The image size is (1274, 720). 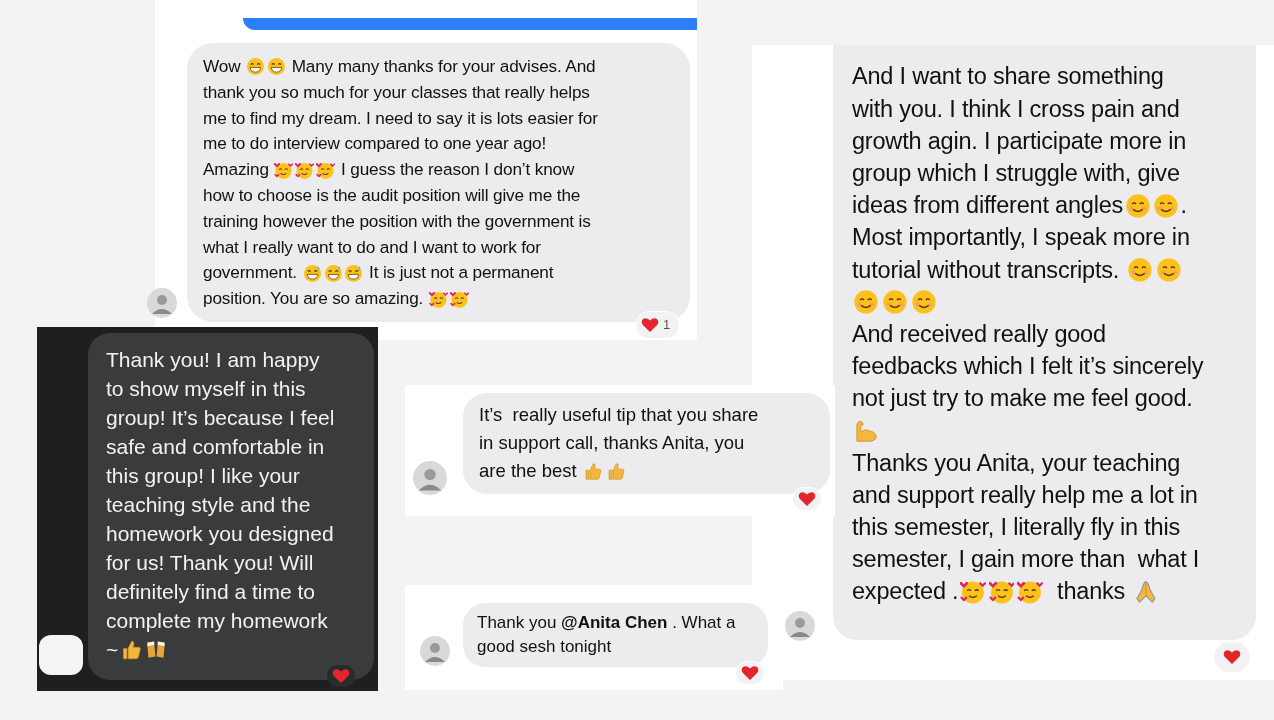 I want to click on reaction-badge: 1, so click(x=658, y=325).